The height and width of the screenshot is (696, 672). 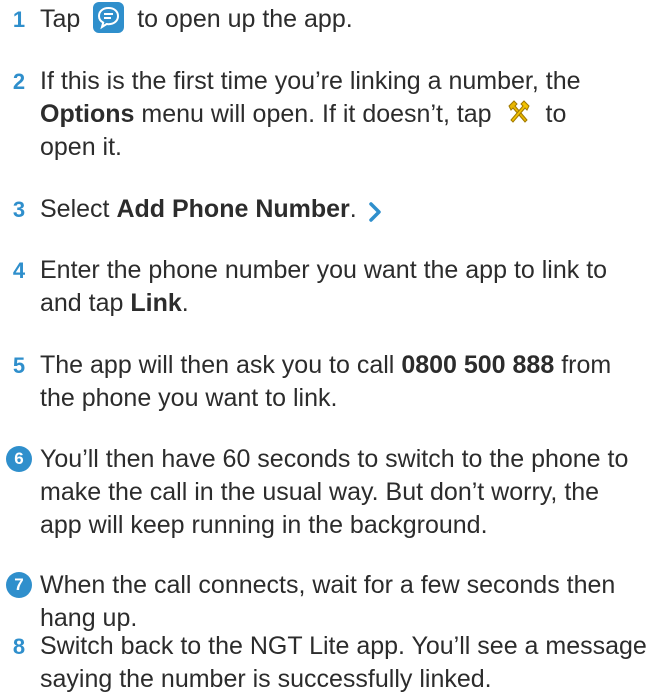 What do you see at coordinates (60, 19) in the screenshot?
I see `step-text: Tap` at bounding box center [60, 19].